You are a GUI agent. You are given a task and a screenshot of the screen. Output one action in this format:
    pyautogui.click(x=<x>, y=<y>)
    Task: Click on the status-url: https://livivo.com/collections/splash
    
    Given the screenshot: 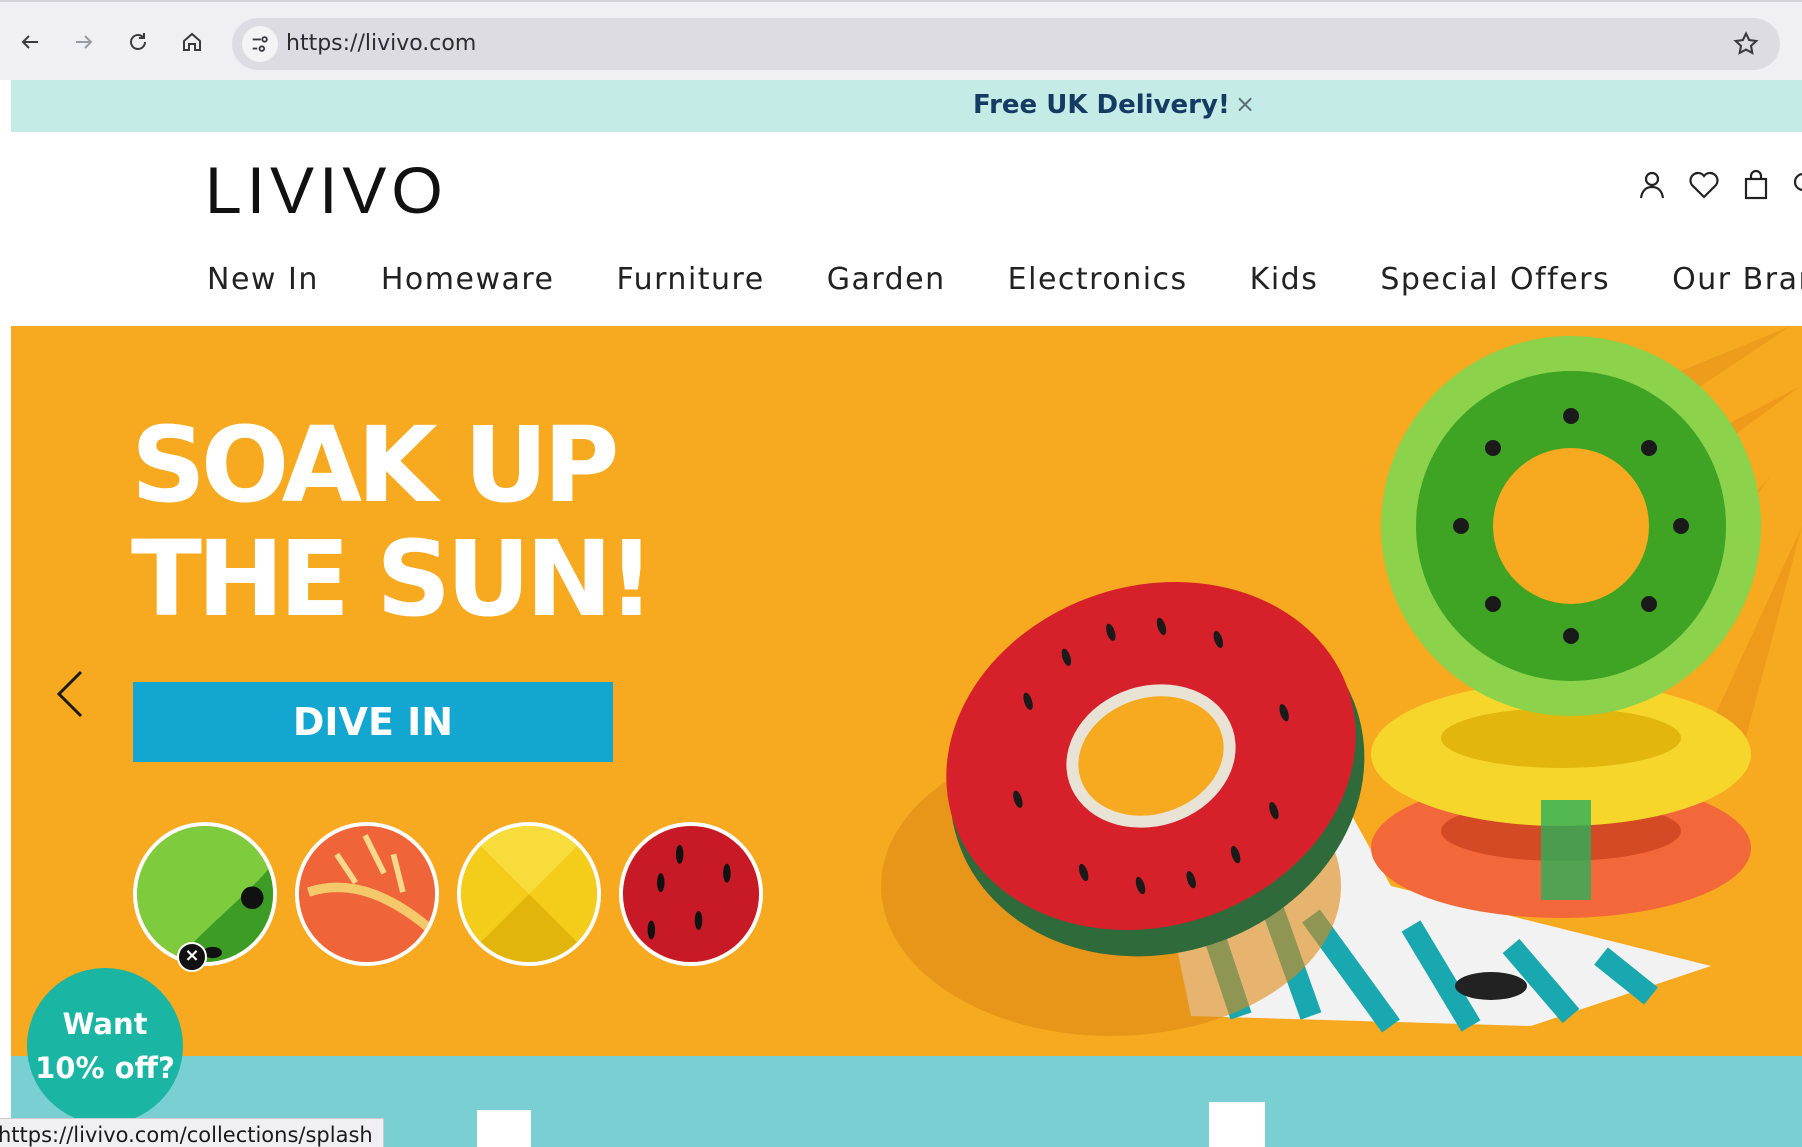 What is the action you would take?
    pyautogui.click(x=186, y=1135)
    